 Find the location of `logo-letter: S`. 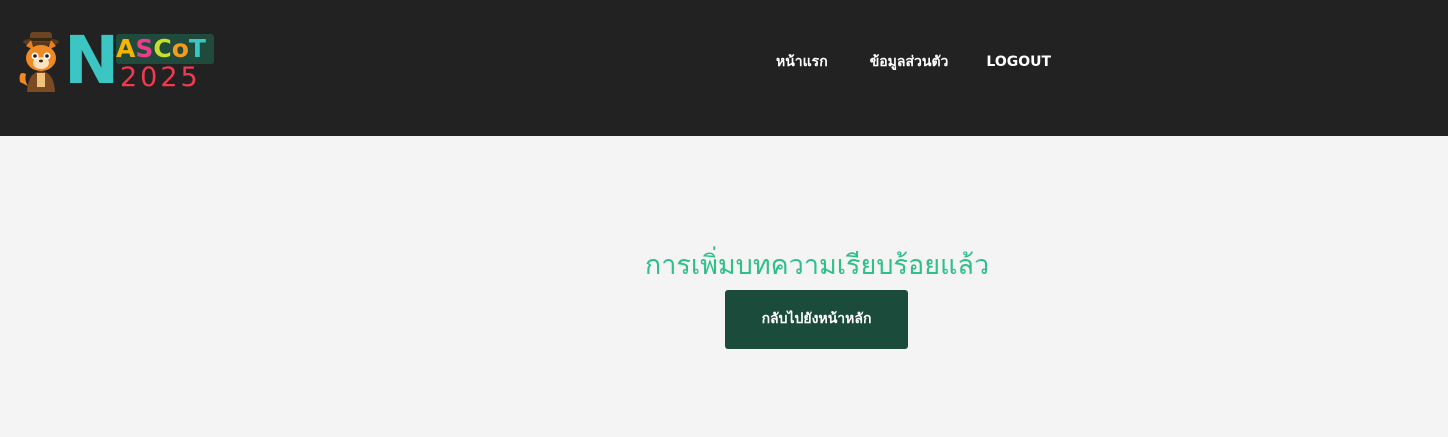

logo-letter: S is located at coordinates (144, 48).